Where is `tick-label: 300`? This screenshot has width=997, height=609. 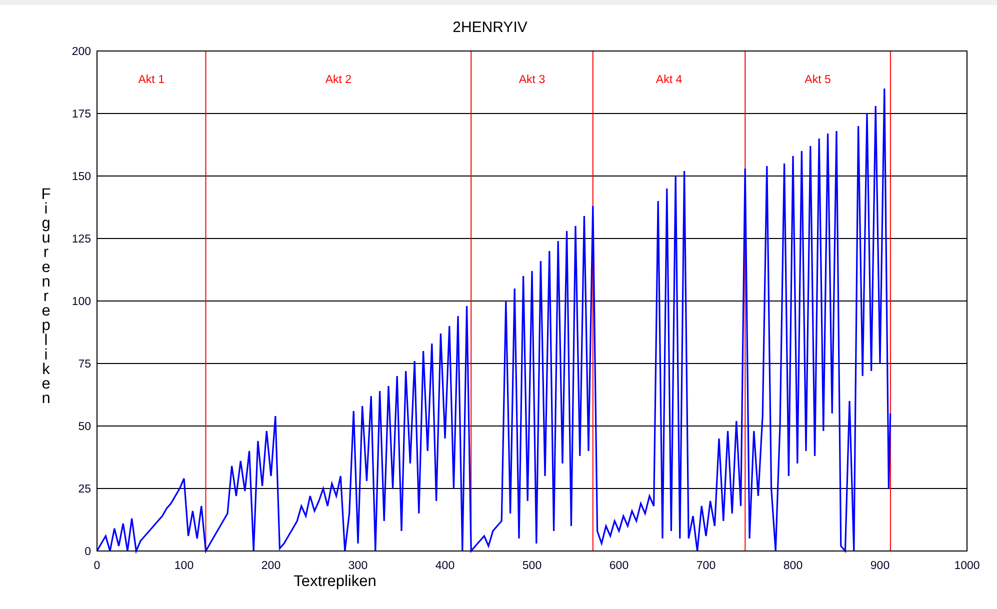 tick-label: 300 is located at coordinates (358, 566).